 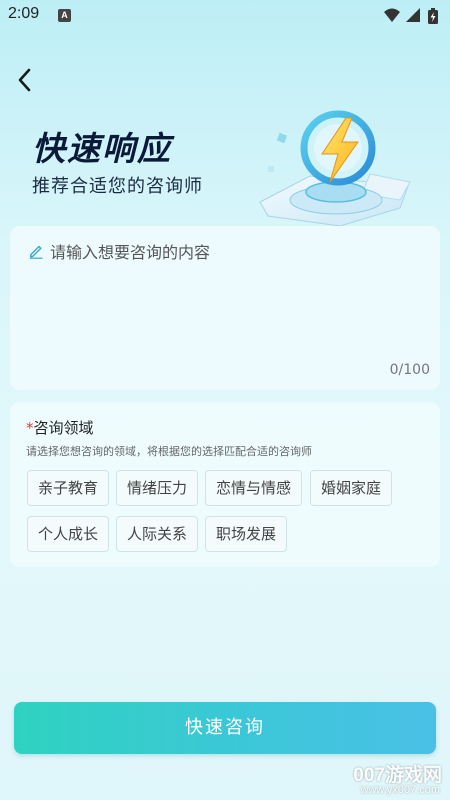 What do you see at coordinates (392, 15) in the screenshot?
I see `wifi-icon` at bounding box center [392, 15].